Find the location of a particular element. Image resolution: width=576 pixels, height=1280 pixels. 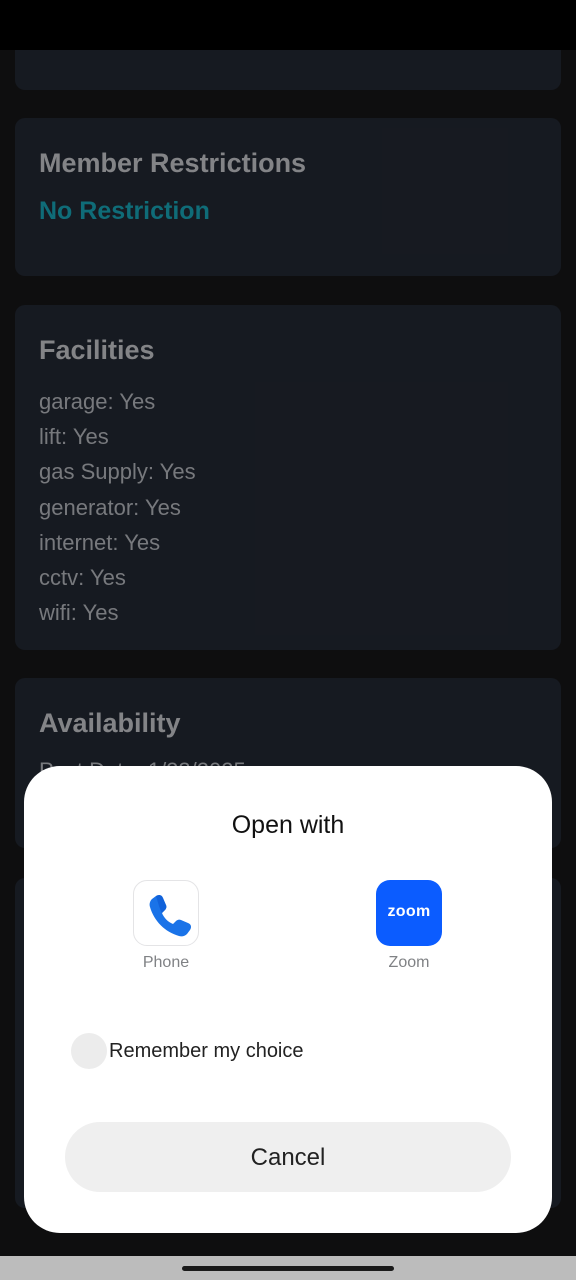

zoom-app-option: zoom Zoom is located at coordinates (409, 926).